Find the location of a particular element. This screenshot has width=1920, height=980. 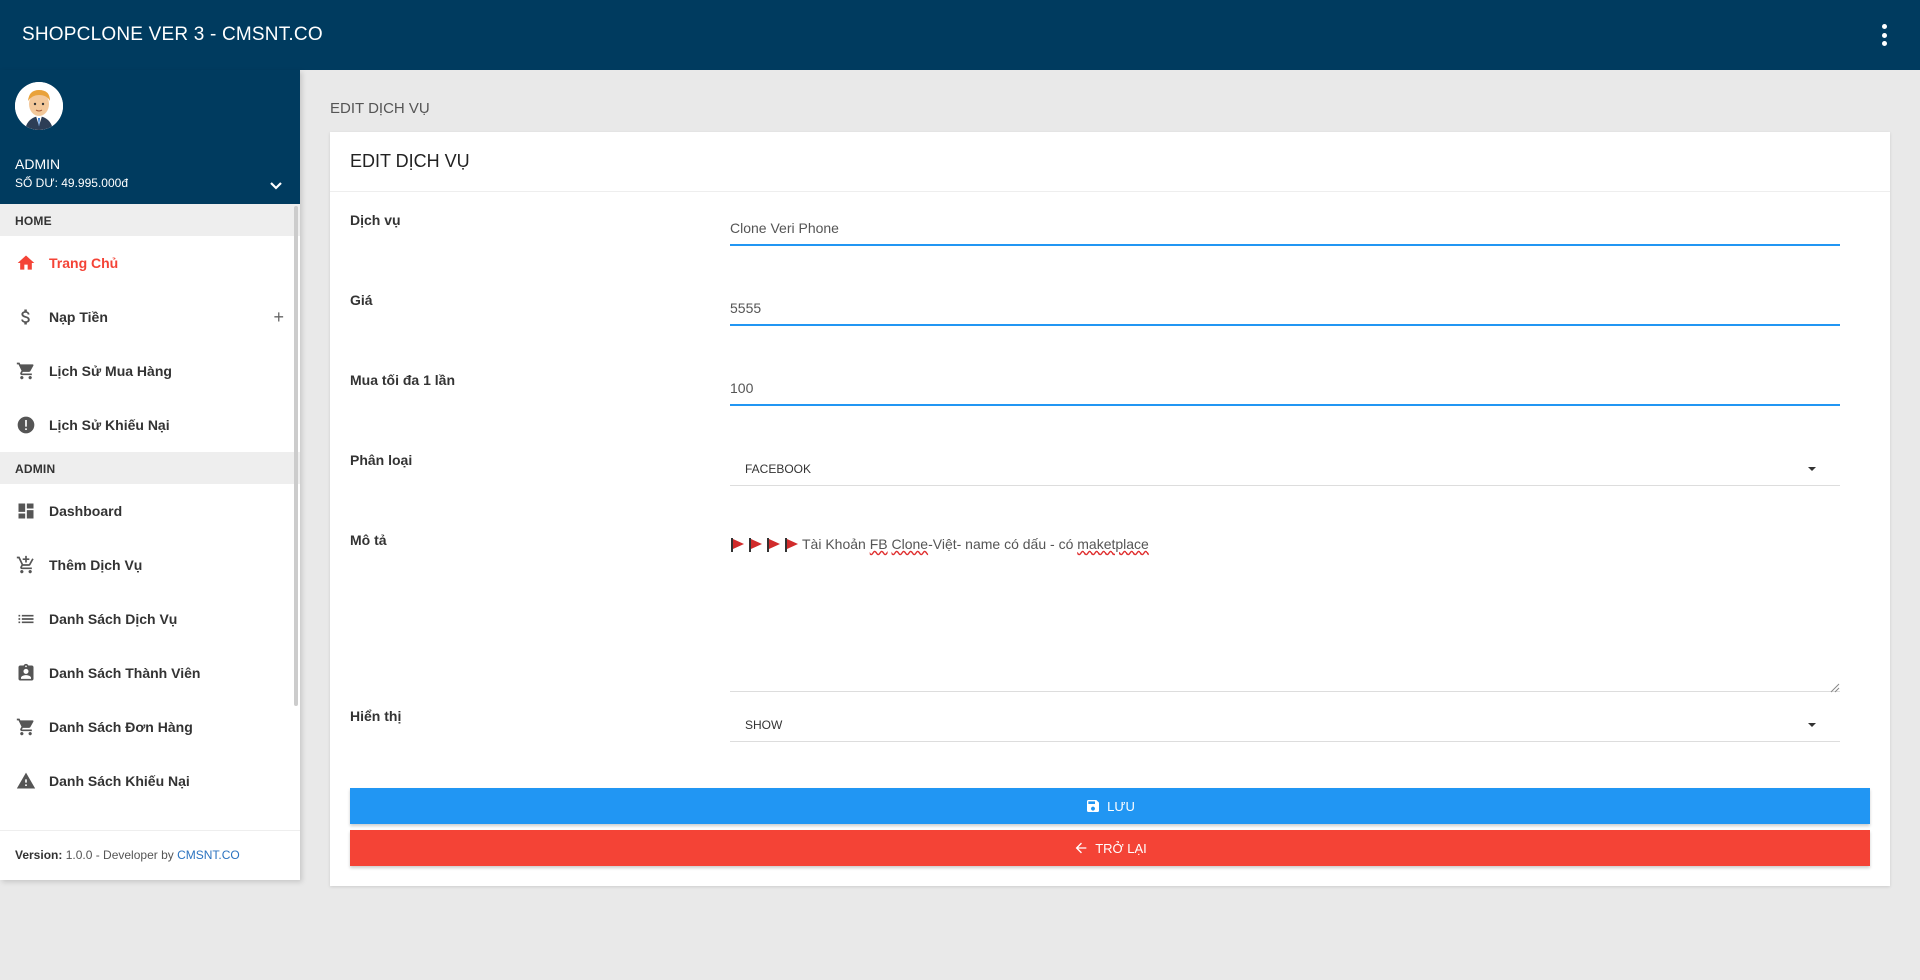

sidebar-item-order-list: Danh Sách Đơn Hàng is located at coordinates (150, 727).